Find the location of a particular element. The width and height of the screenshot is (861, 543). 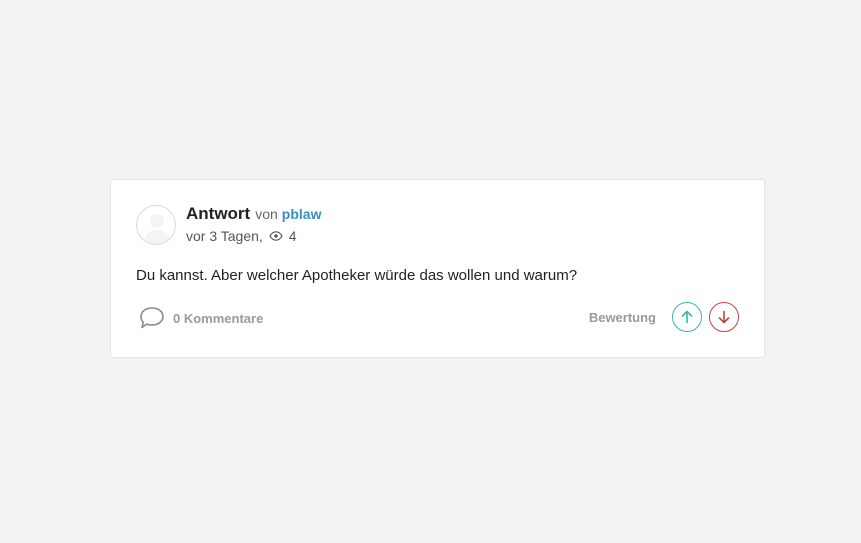

arrow-up-icon is located at coordinates (687, 317).